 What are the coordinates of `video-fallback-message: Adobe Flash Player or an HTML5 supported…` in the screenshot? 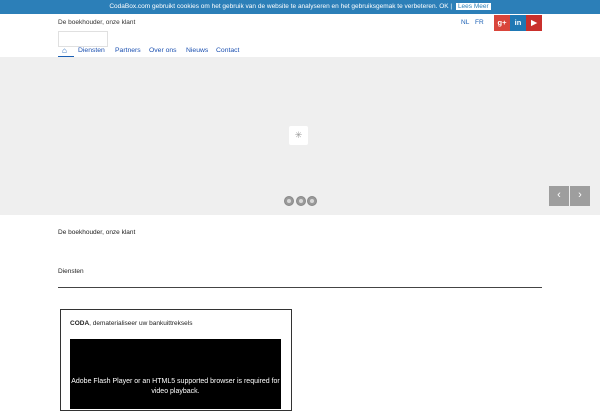 It's located at (175, 386).